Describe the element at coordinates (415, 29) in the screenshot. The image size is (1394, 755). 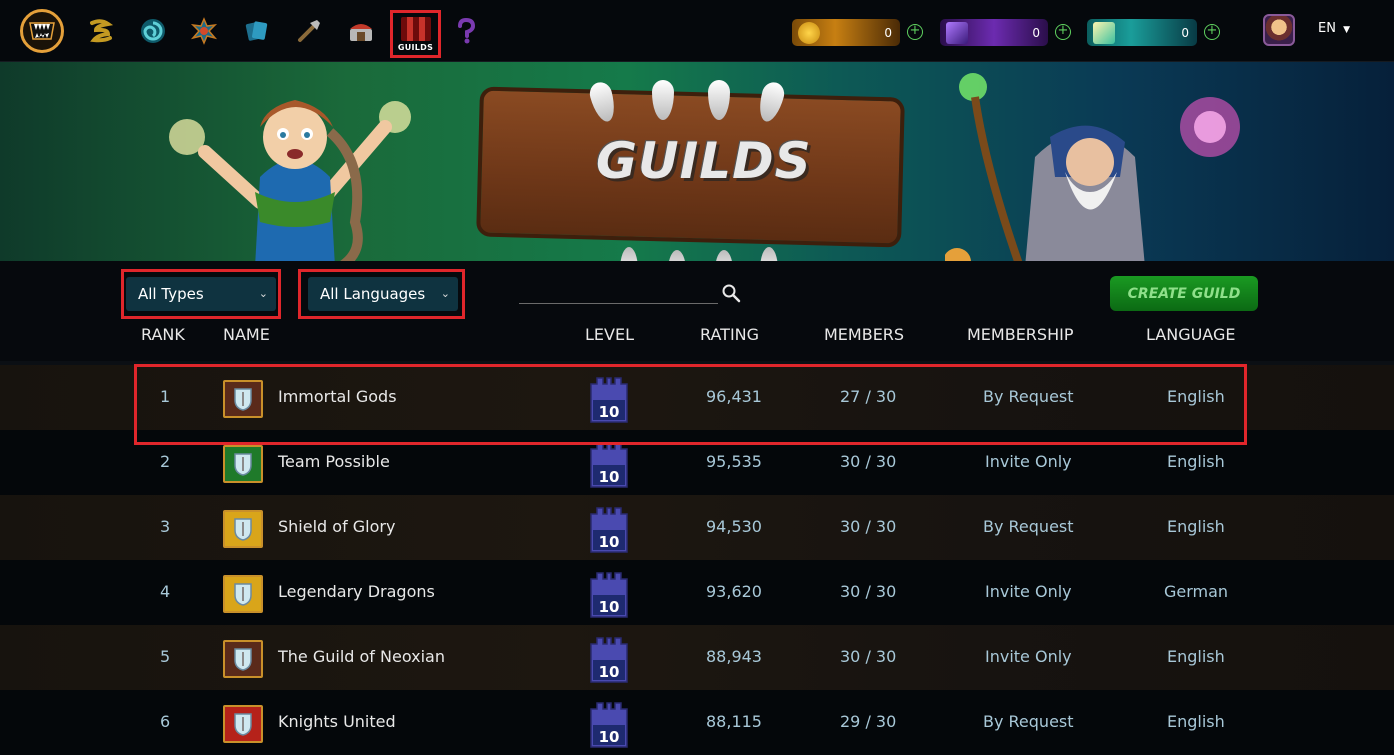
I see `guild-banner-icon` at that location.